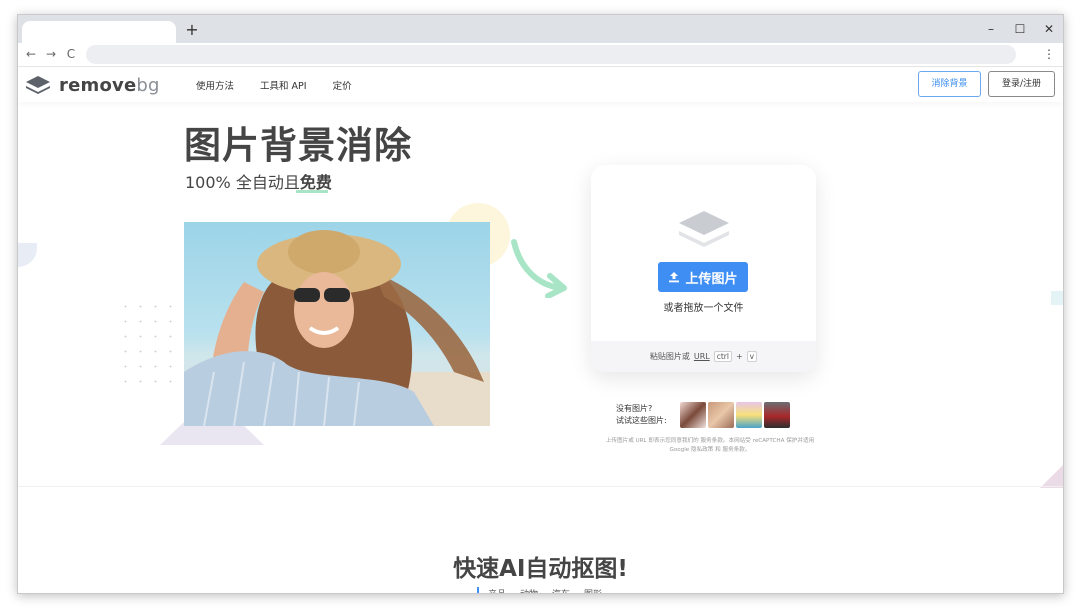  What do you see at coordinates (283, 85) in the screenshot?
I see `nav-tools-api: 工具和 API` at bounding box center [283, 85].